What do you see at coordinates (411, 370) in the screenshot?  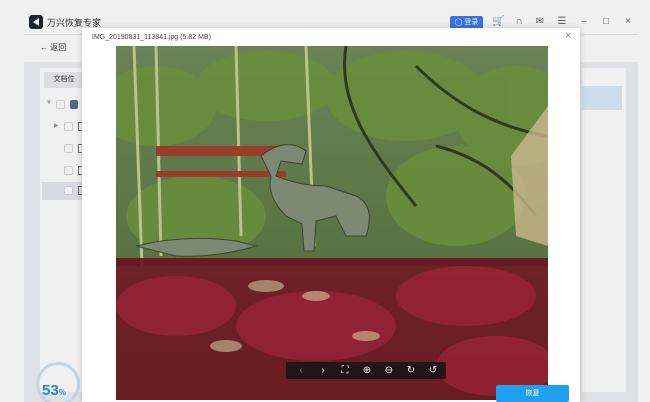 I see `rotate-right-icon: ↻` at bounding box center [411, 370].